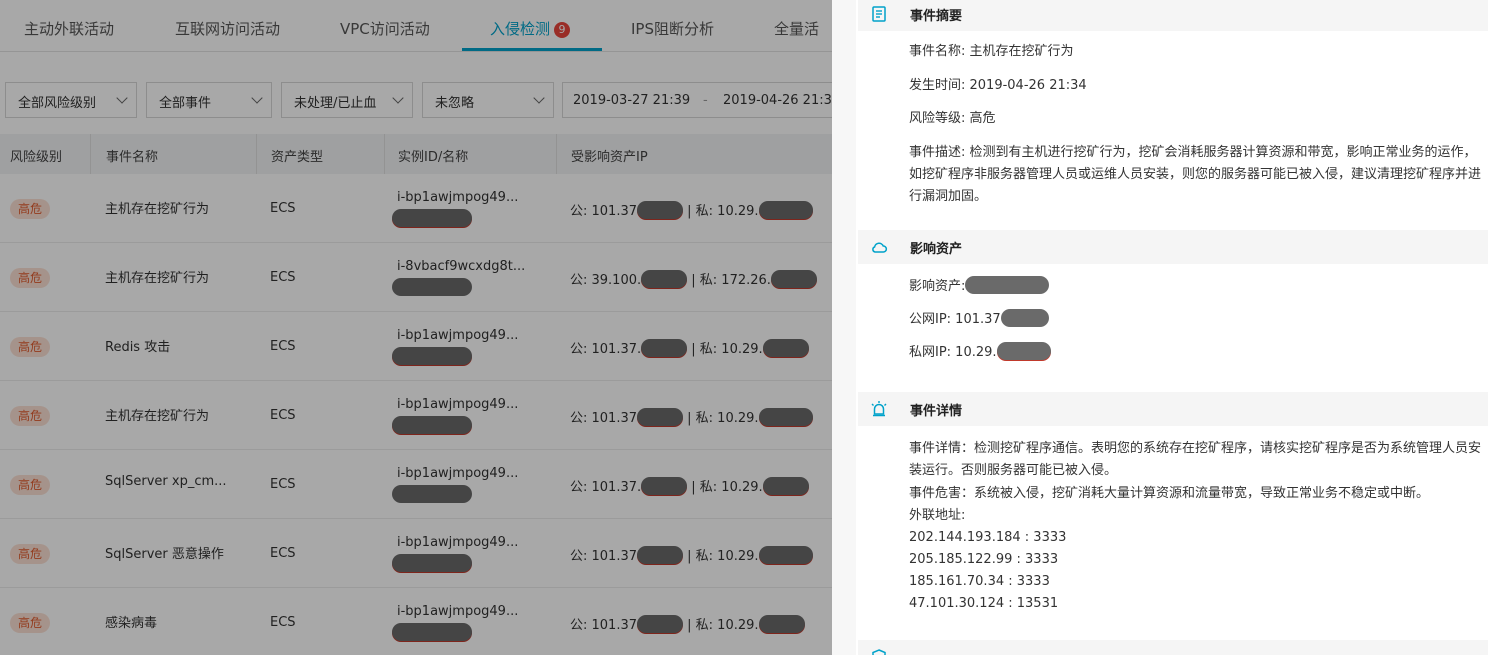 The image size is (1500, 655). Describe the element at coordinates (880, 247) in the screenshot. I see `cloud-icon` at that location.